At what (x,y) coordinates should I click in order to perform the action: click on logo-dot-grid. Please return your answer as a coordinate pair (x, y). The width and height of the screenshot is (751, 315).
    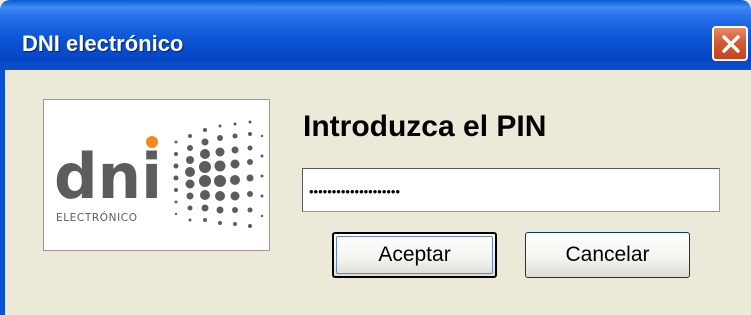
    Looking at the image, I should click on (218, 174).